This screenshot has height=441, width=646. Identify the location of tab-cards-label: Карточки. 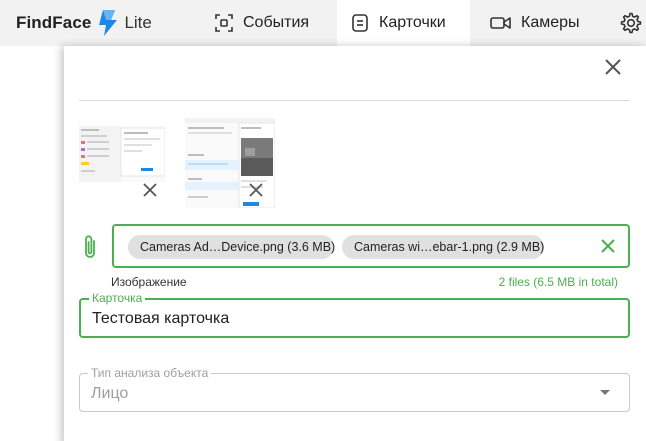
(412, 22).